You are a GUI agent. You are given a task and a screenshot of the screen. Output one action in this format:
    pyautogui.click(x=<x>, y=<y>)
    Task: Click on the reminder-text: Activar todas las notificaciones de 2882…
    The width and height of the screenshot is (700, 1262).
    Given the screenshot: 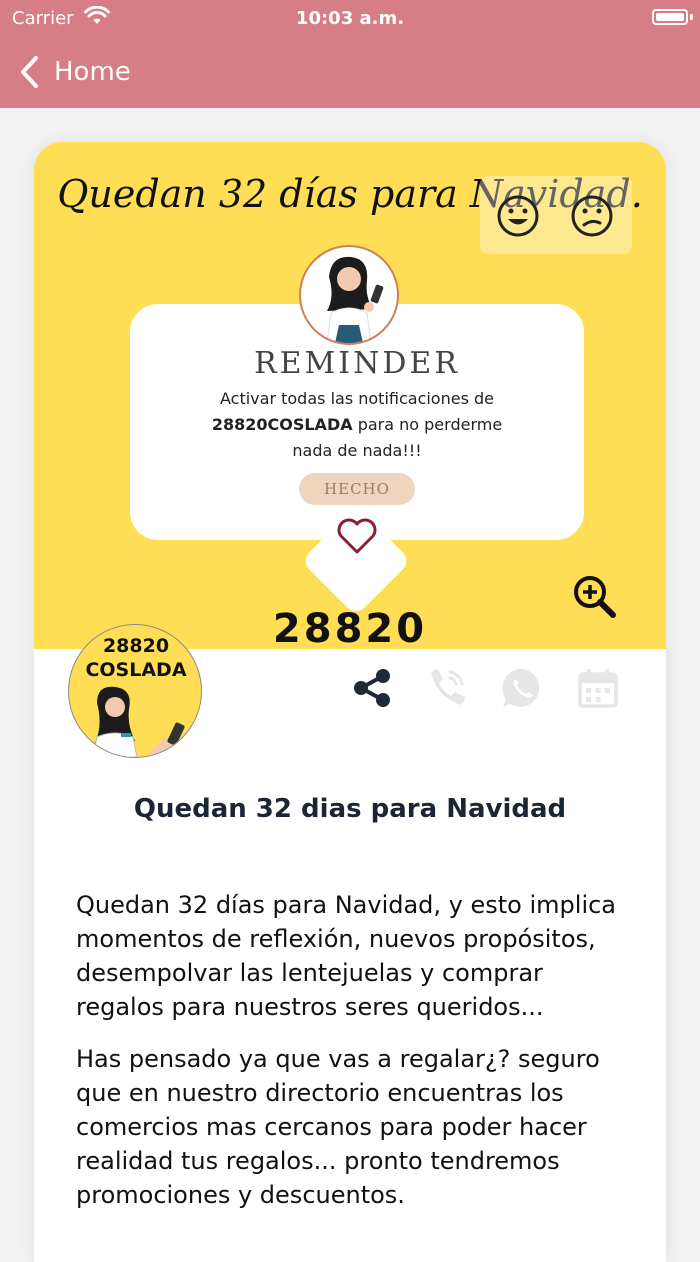 What is the action you would take?
    pyautogui.click(x=357, y=425)
    